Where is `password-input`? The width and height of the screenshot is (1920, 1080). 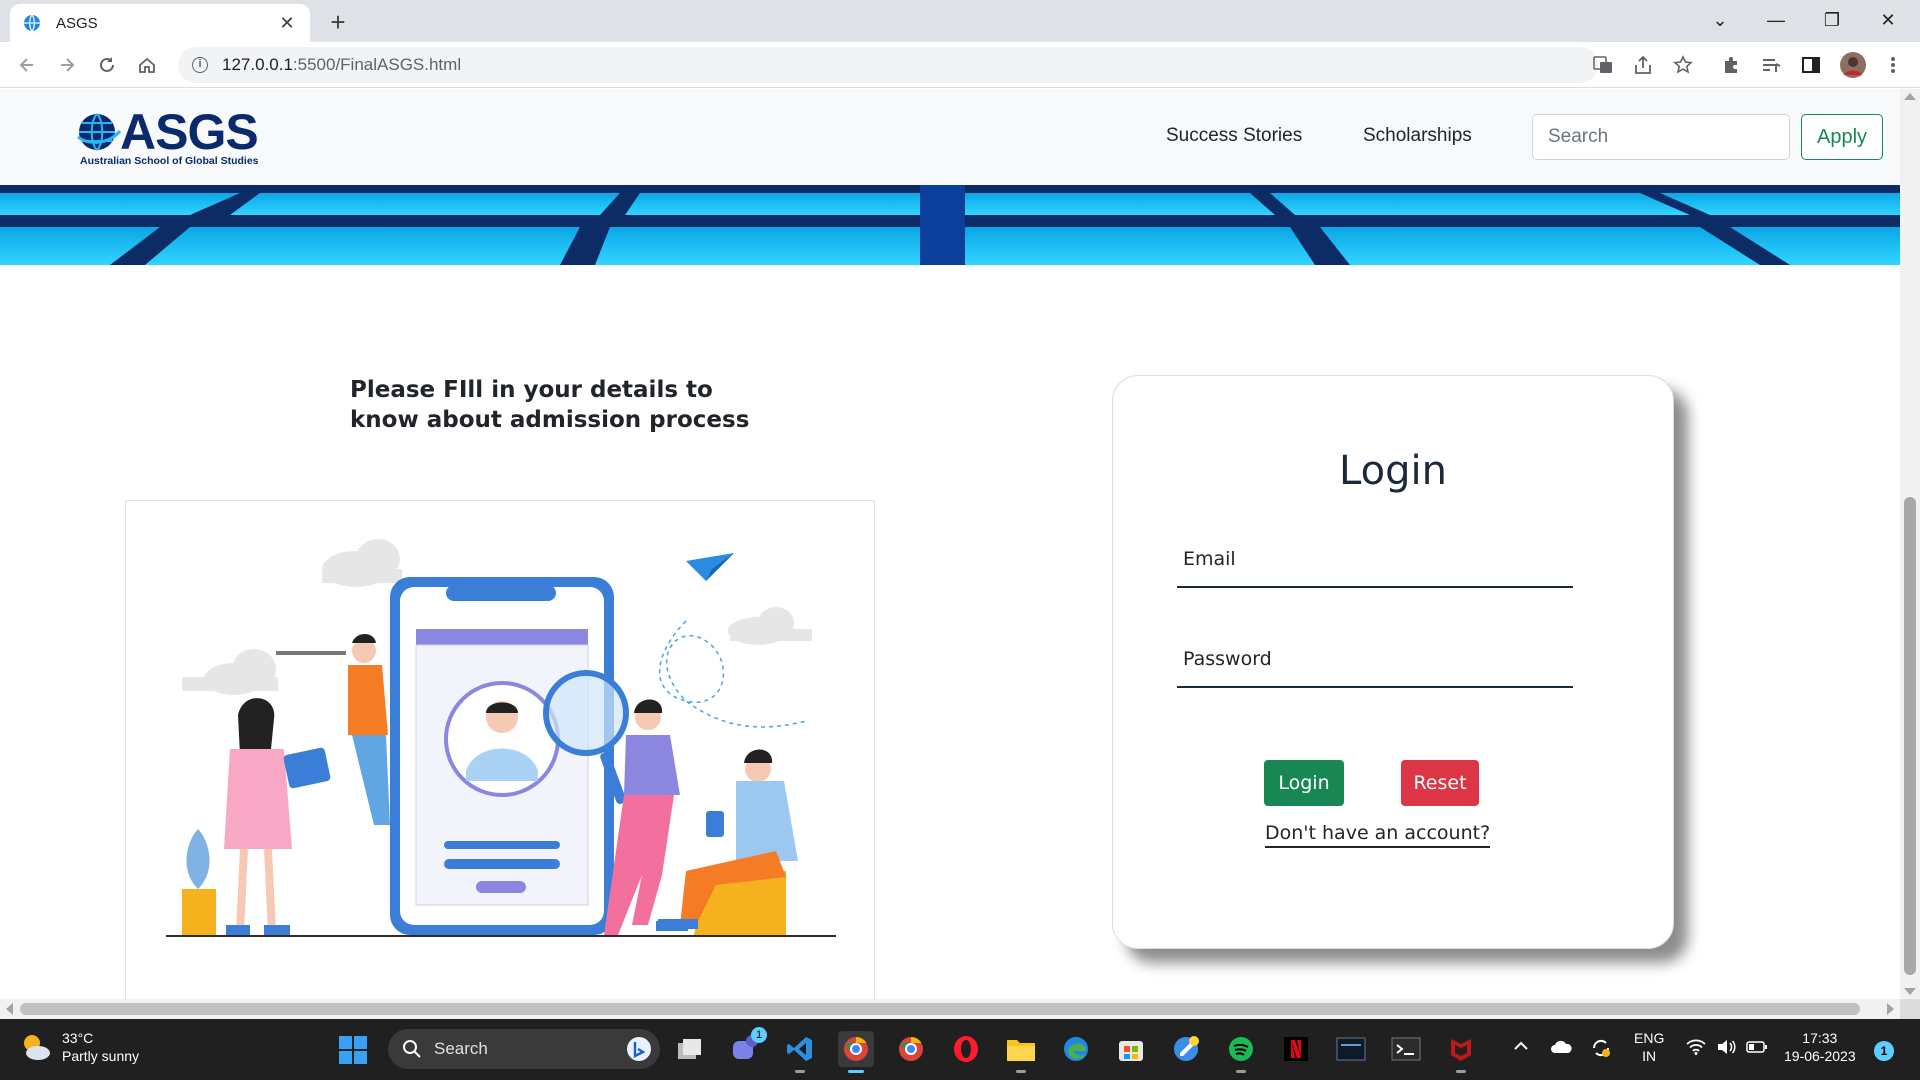 password-input is located at coordinates (1375, 659).